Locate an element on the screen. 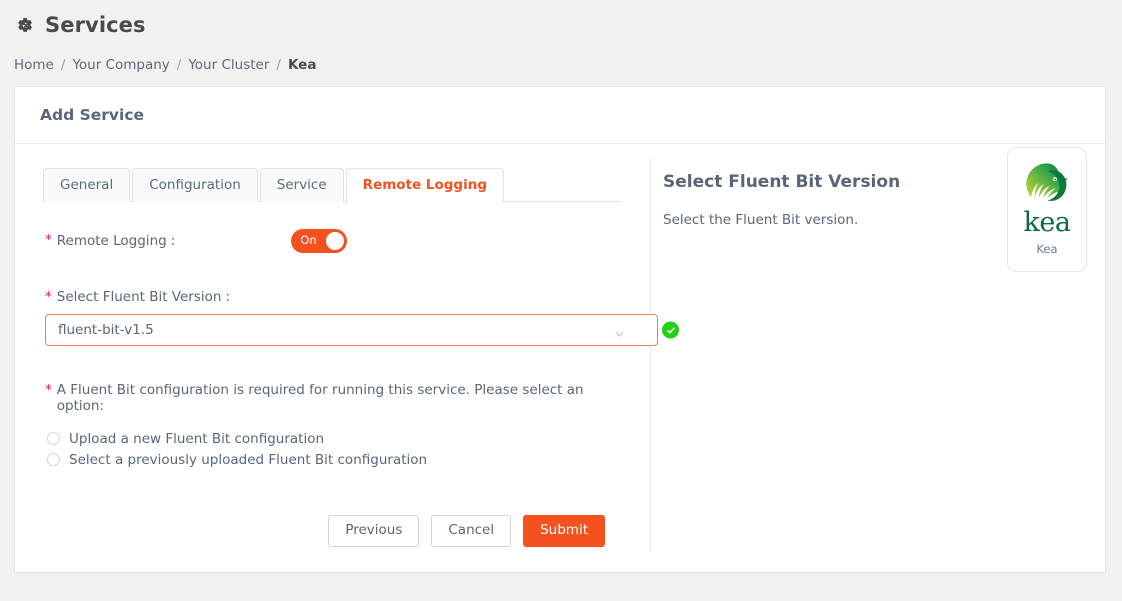  breadcrumb-item-kea: Kea is located at coordinates (302, 65).